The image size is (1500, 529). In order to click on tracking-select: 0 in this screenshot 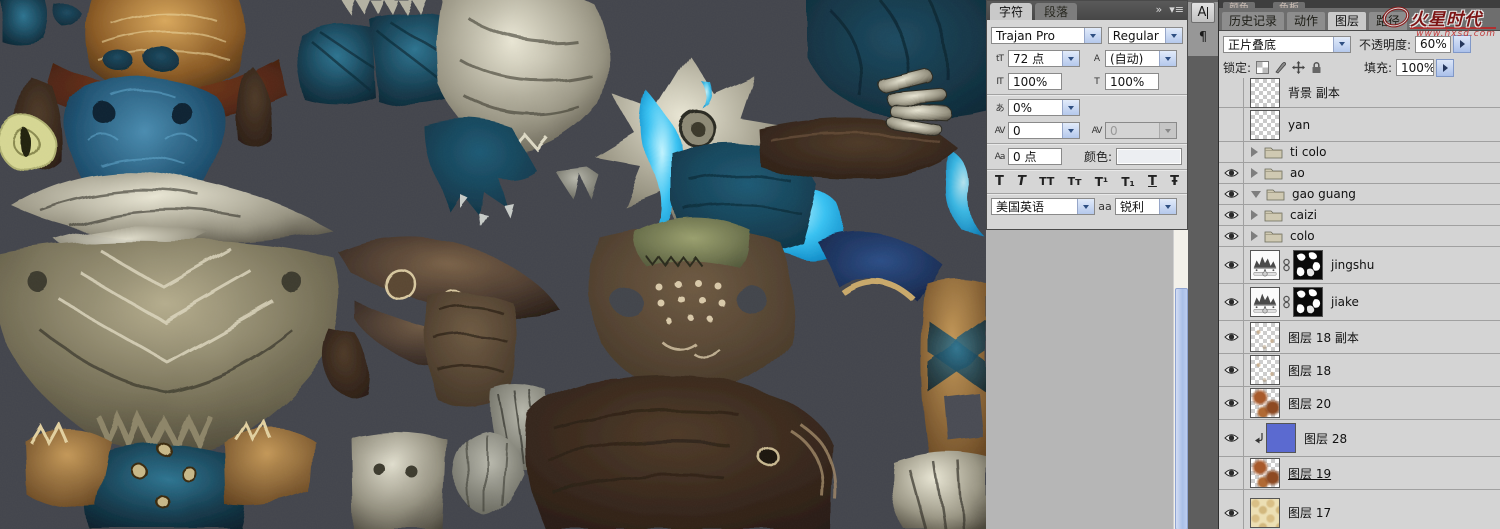, I will do `click(1141, 130)`.